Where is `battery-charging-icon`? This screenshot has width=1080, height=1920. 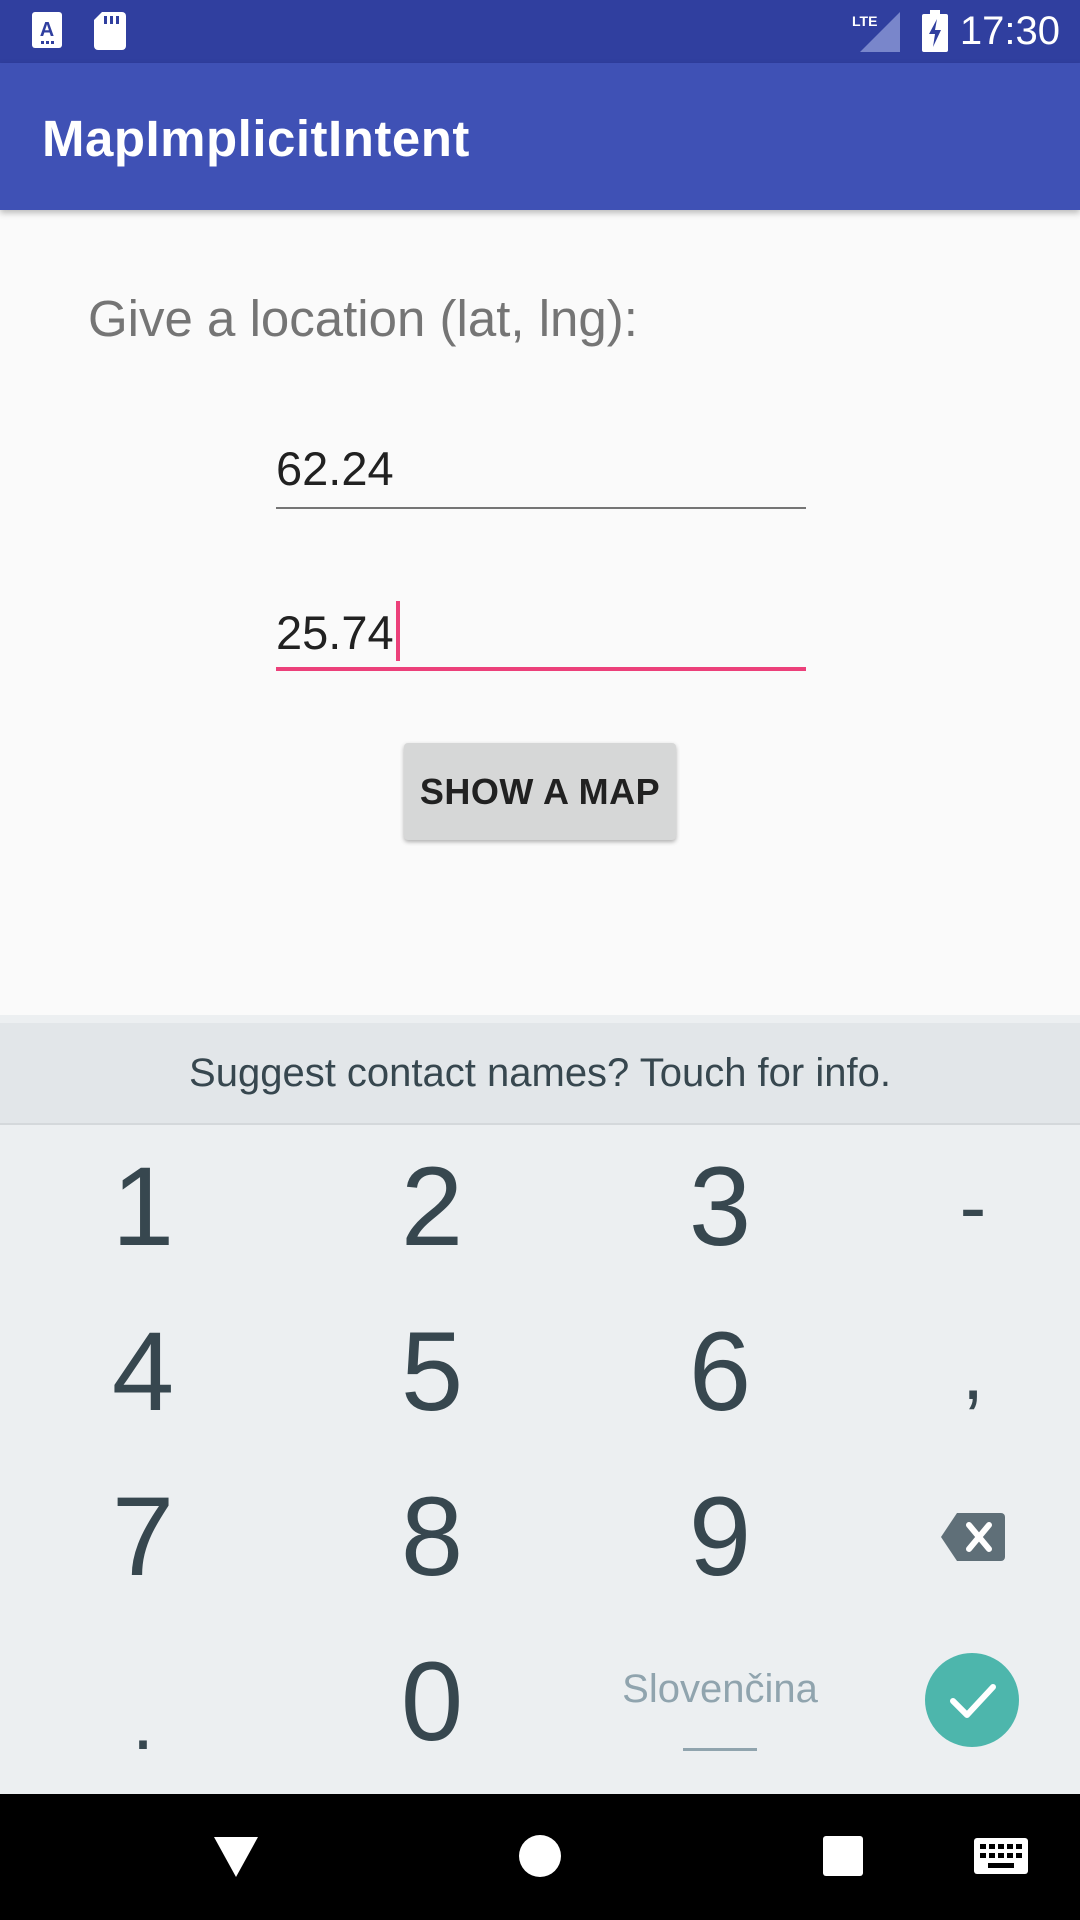
battery-charging-icon is located at coordinates (935, 33).